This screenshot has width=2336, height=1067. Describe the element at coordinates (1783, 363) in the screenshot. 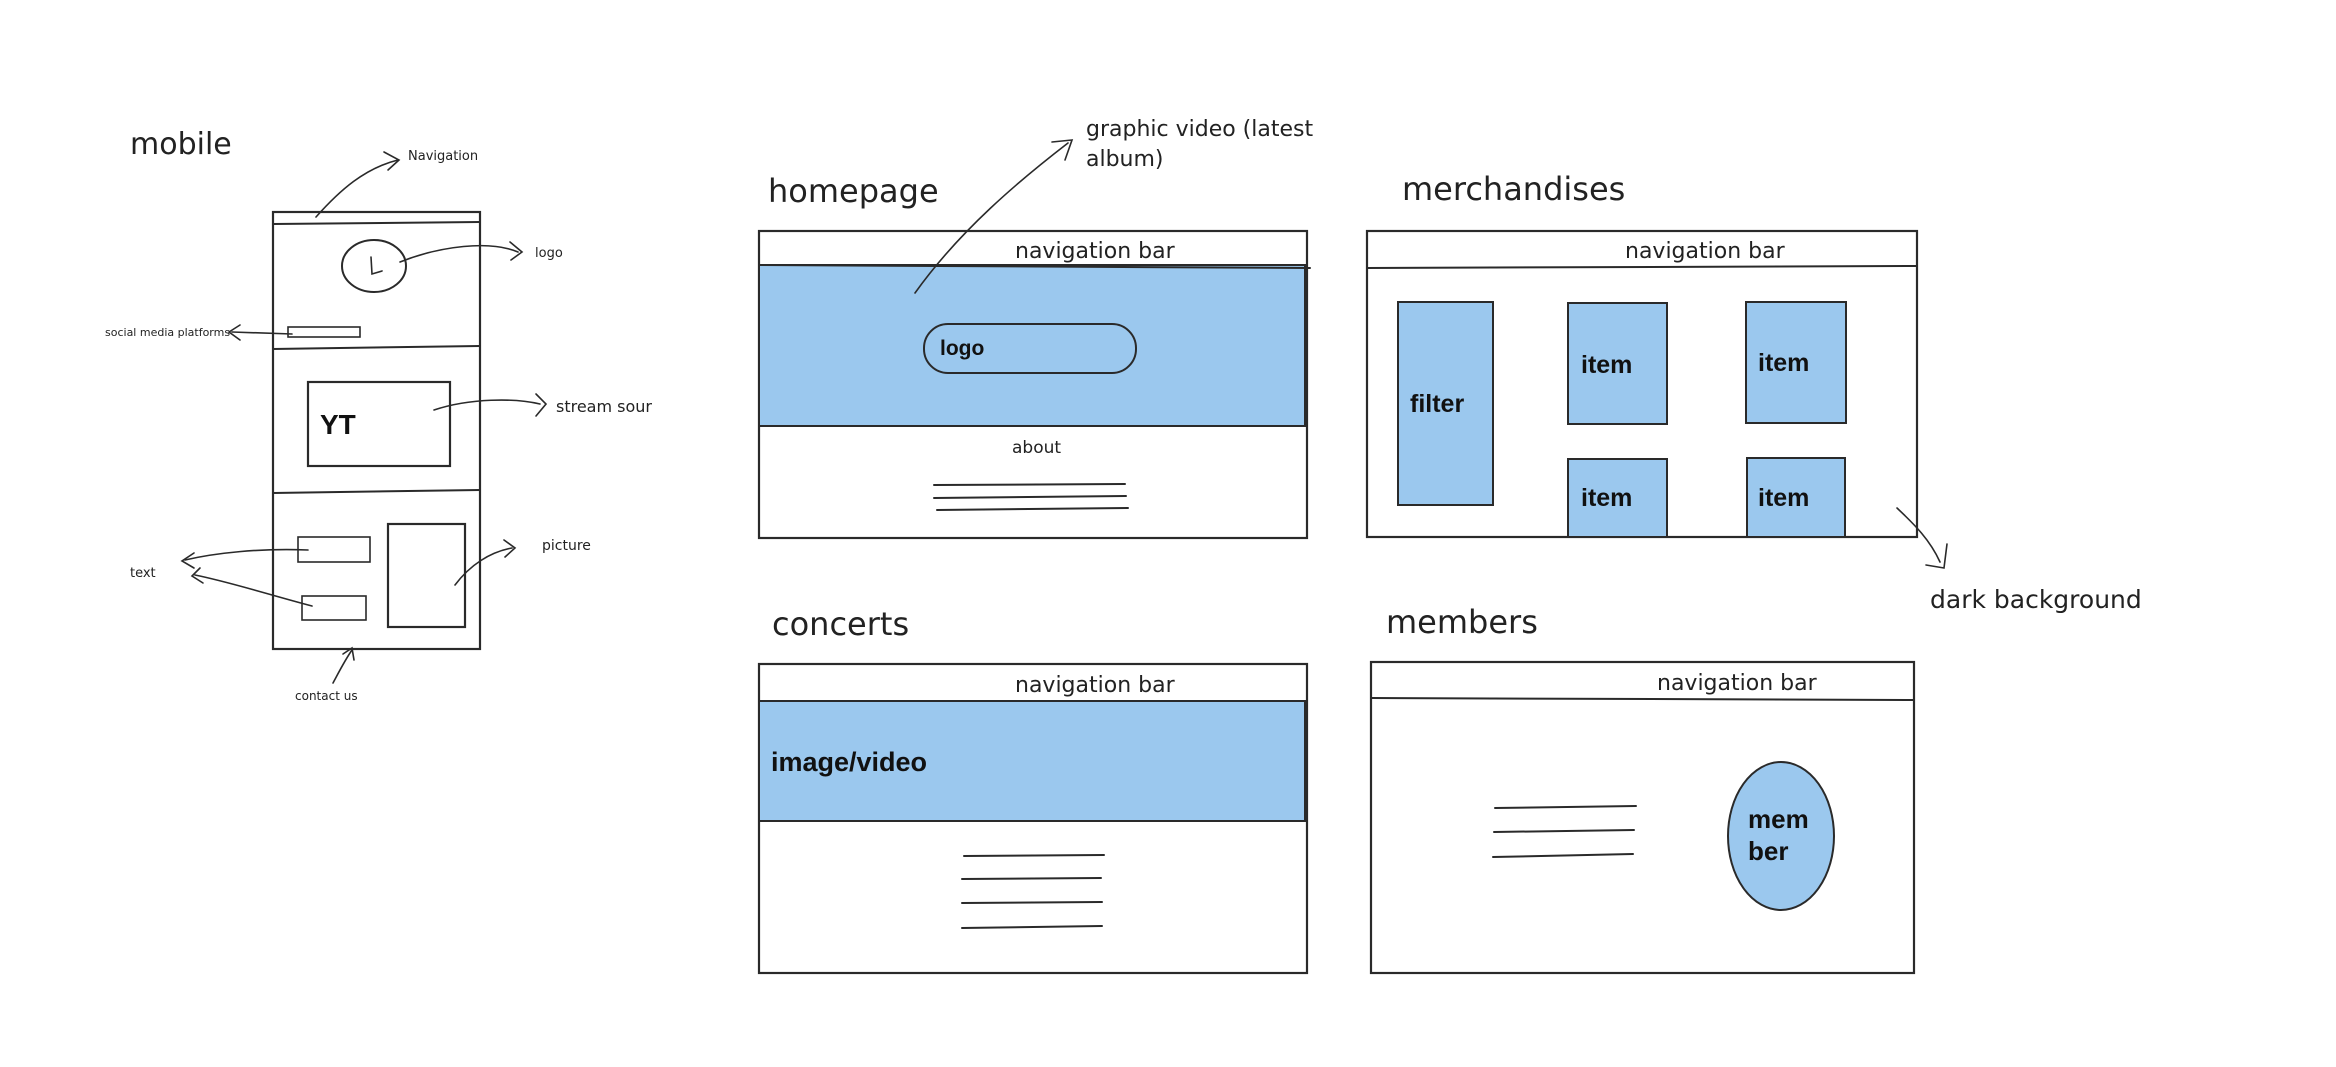

I see `merch-item-2-label: item` at that location.